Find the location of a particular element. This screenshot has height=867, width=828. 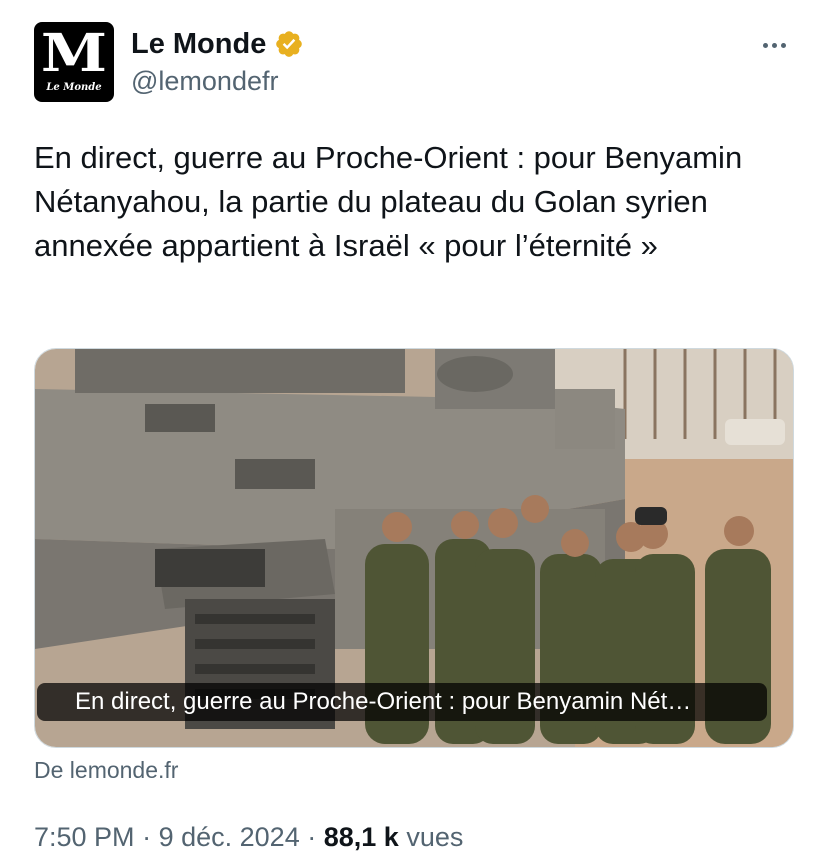

tweet-meta: 7:50 PM · 9 déc. 2024 · 88,1 k vues is located at coordinates (248, 837).